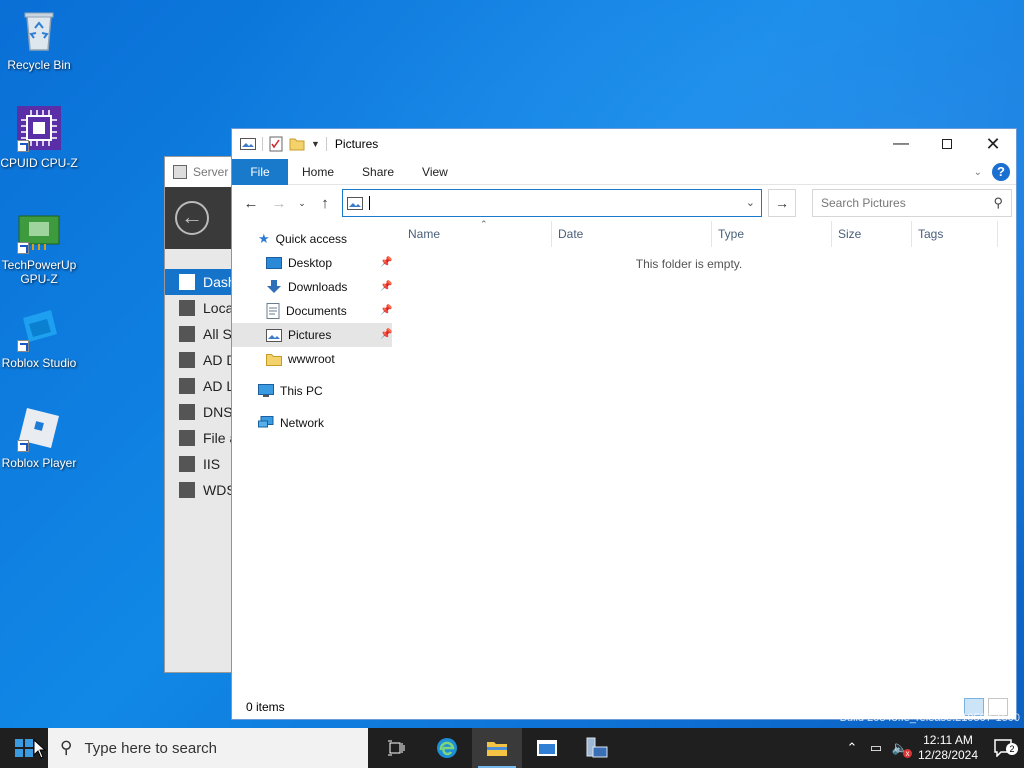  What do you see at coordinates (187, 464) in the screenshot?
I see `iis-icon` at bounding box center [187, 464].